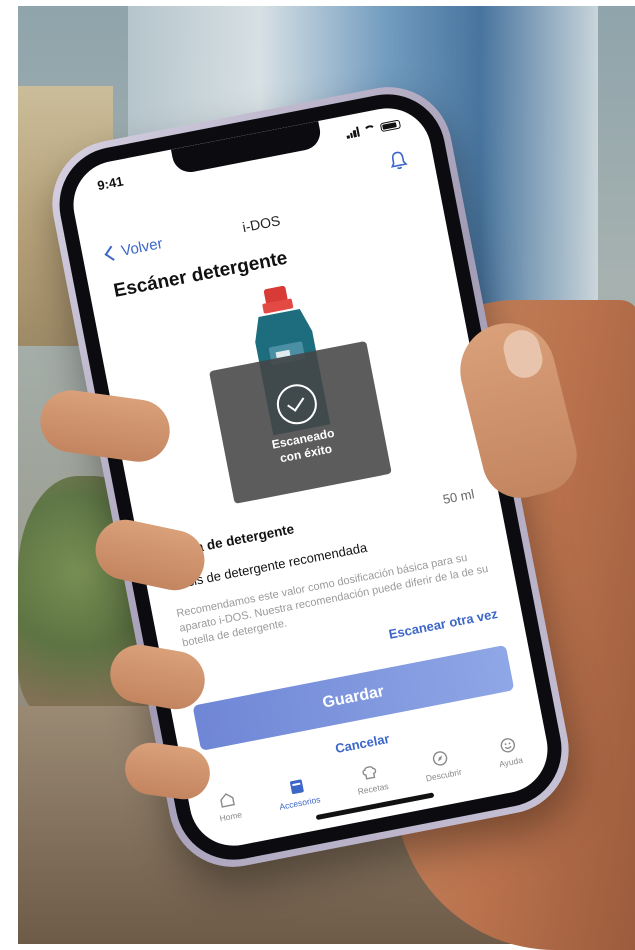  I want to click on signal-icon, so click(352, 132).